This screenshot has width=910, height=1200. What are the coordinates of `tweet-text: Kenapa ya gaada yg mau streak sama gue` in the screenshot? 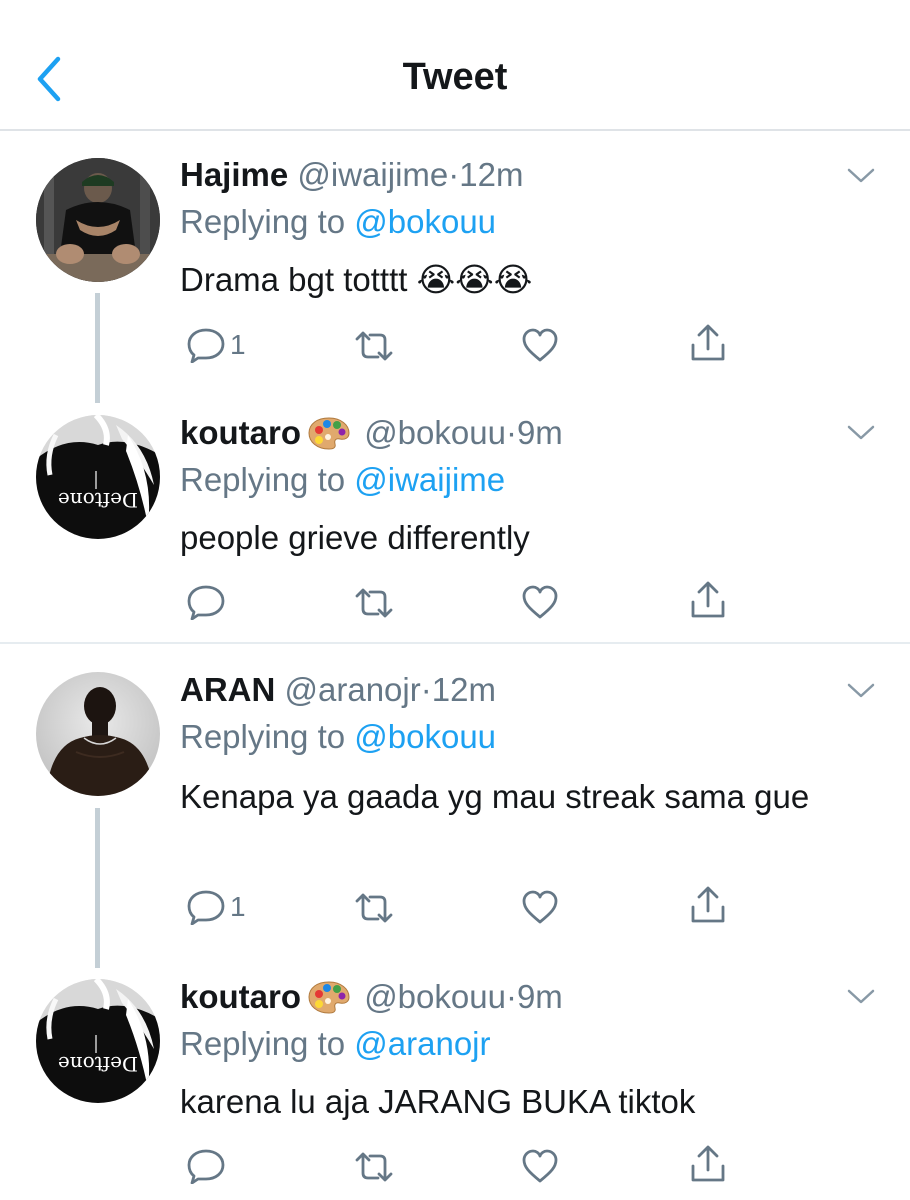 It's located at (495, 796).